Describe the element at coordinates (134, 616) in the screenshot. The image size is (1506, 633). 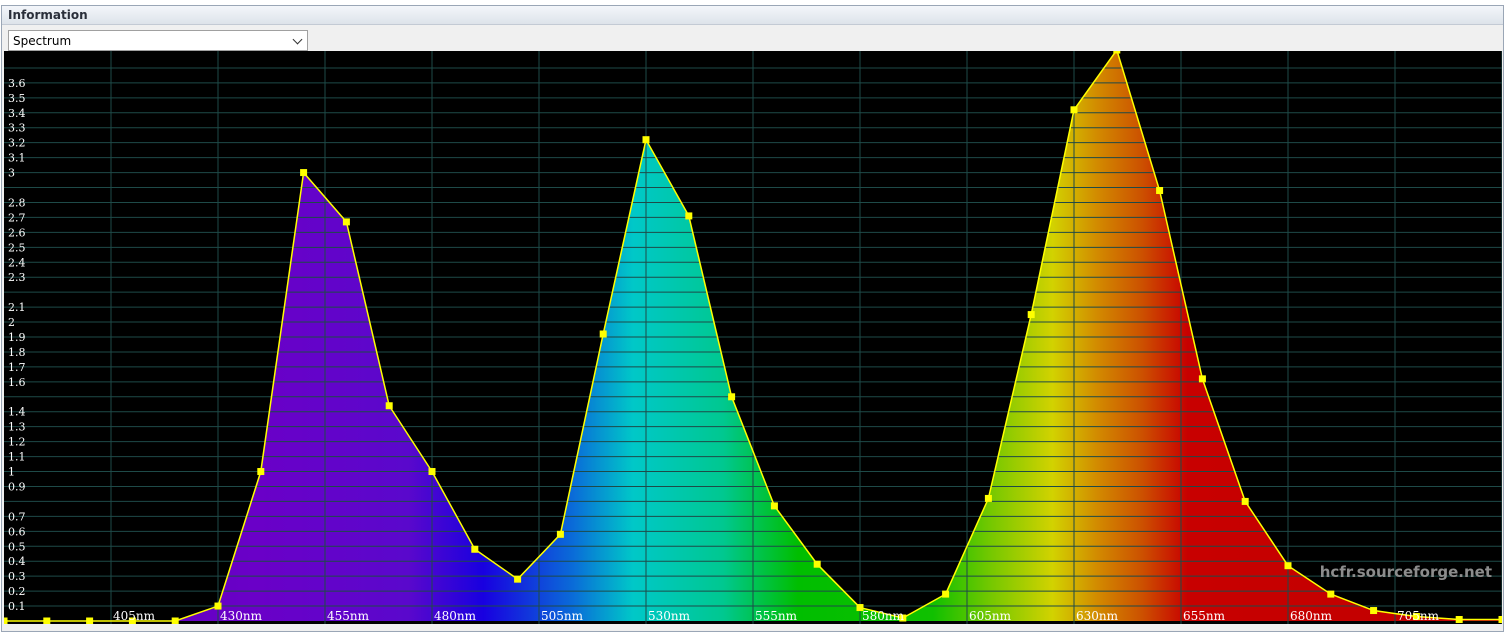
I see `x-tick-label: 405nm` at that location.